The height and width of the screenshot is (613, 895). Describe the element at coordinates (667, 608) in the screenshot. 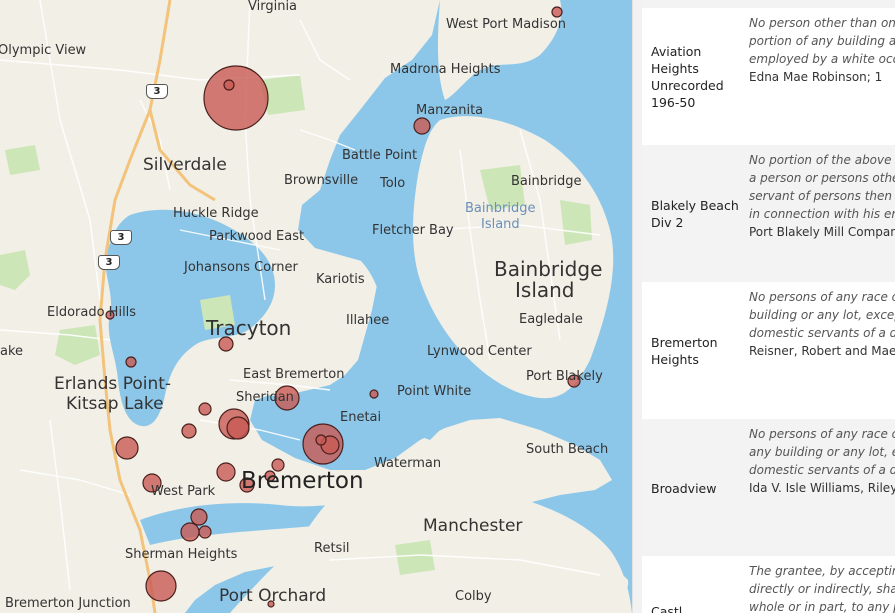

I see `subdivision-name: Castl` at that location.